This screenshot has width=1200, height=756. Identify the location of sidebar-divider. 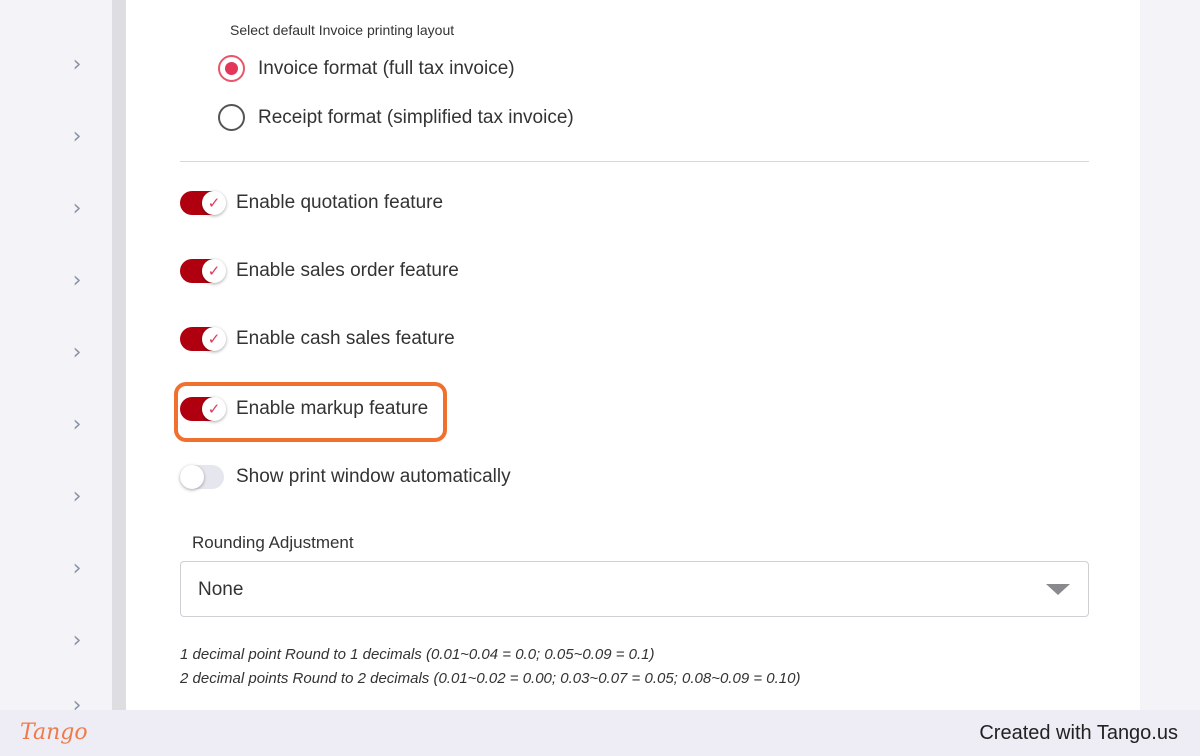
(119, 355).